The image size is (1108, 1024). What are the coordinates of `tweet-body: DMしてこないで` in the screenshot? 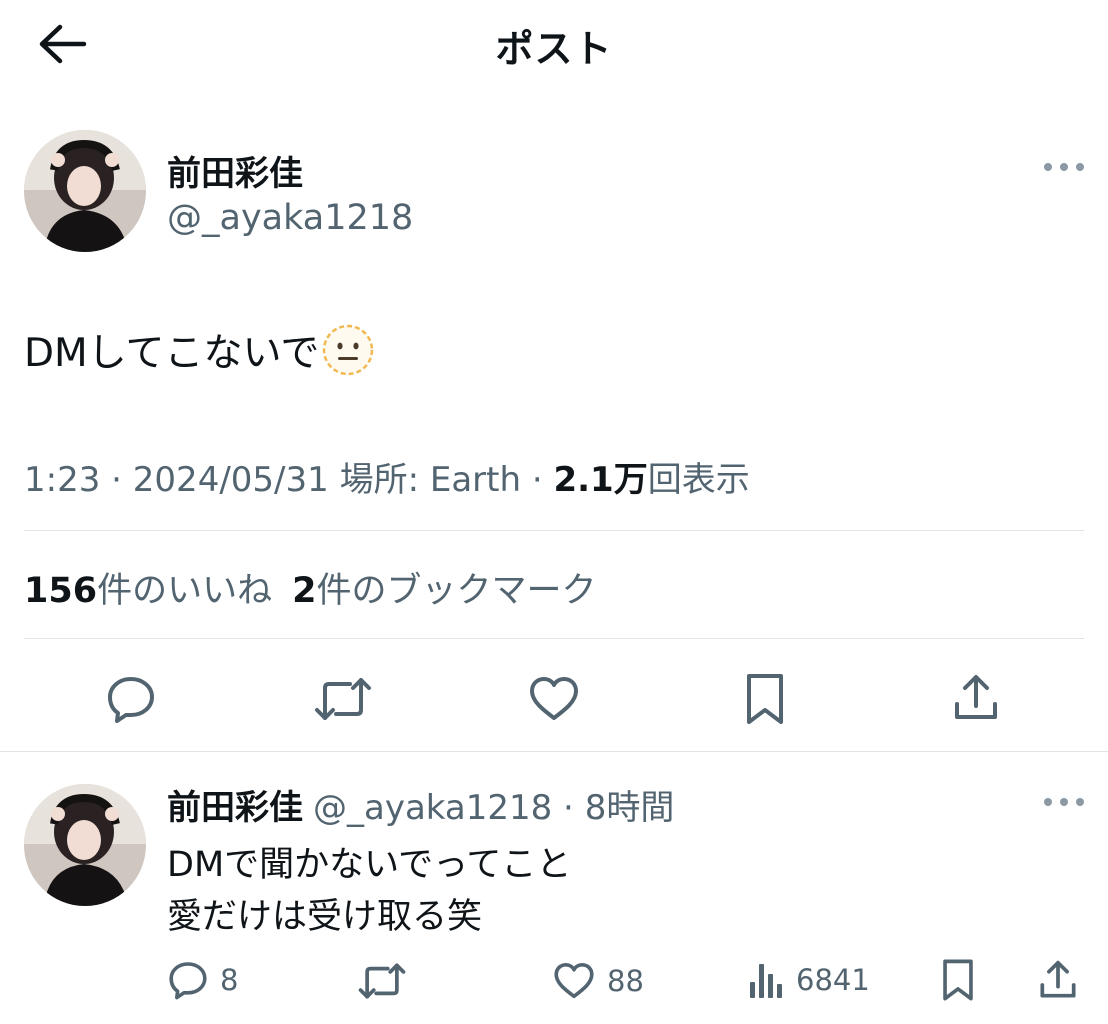 It's located at (172, 353).